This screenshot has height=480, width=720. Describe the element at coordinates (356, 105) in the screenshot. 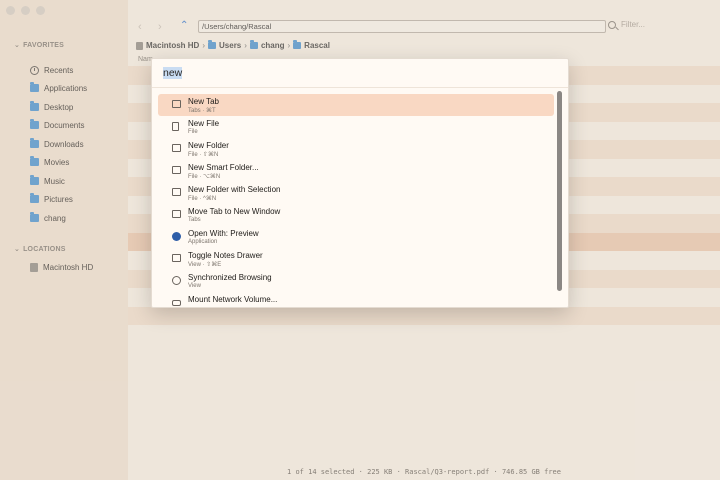

I see `command-new-tab: New Tab Tabs · ⌘T` at that location.